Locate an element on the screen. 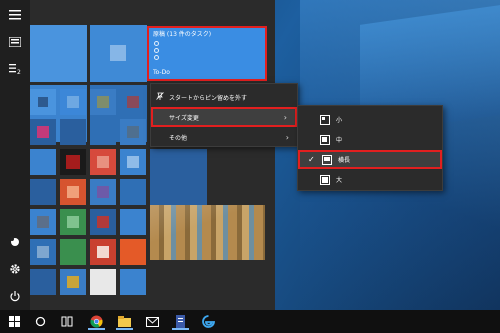  wide-size-icon is located at coordinates (327, 159).